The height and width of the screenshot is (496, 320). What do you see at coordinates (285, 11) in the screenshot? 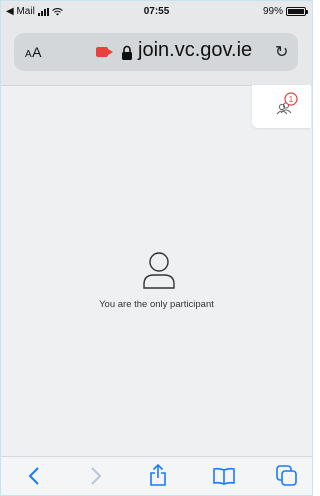
I see `status-right: 99%` at bounding box center [285, 11].